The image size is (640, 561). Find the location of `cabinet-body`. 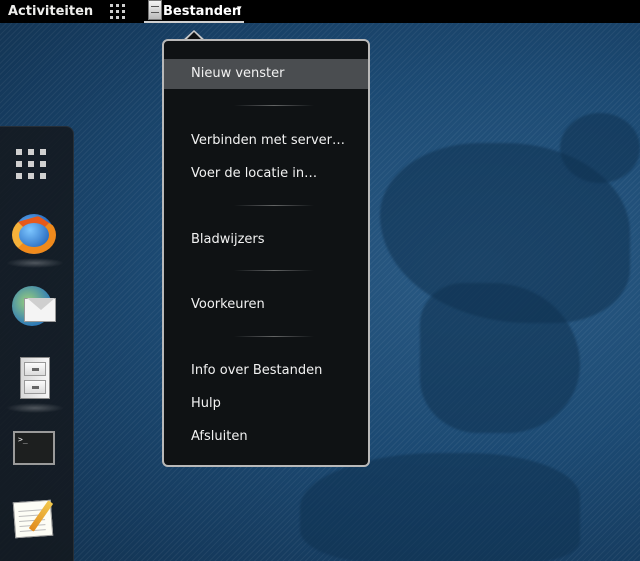

cabinet-body is located at coordinates (35, 378).